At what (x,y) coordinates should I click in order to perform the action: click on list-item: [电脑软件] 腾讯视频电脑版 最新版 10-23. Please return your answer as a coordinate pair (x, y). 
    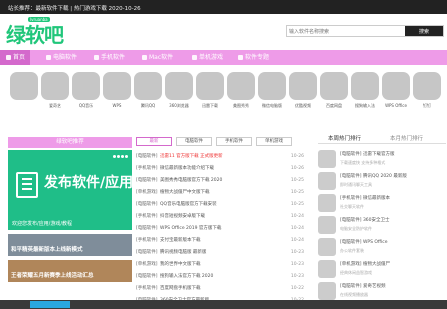
    Looking at the image, I should click on (221, 253).